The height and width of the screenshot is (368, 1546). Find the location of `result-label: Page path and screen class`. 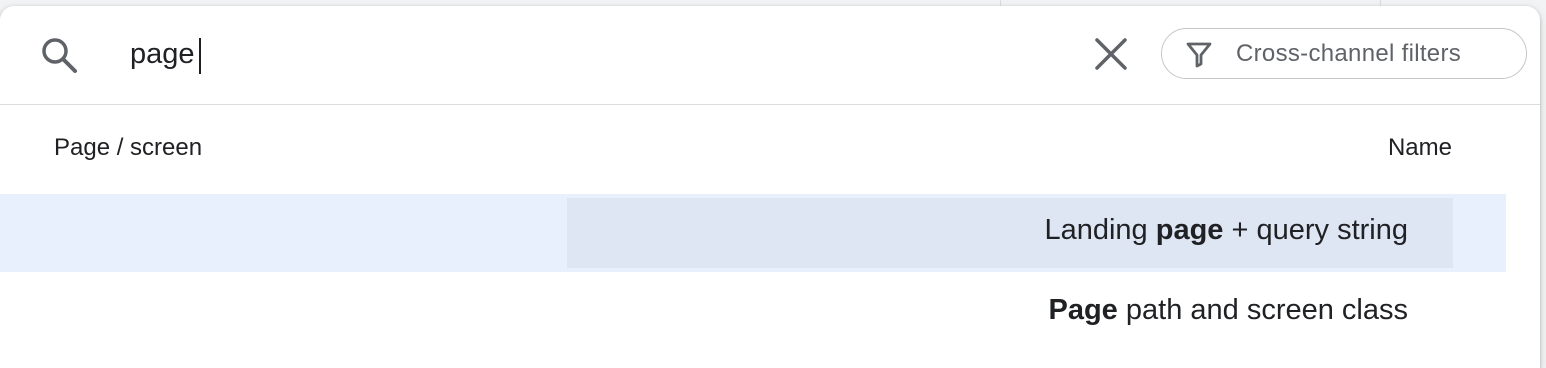

result-label: Page path and screen class is located at coordinates (1228, 310).